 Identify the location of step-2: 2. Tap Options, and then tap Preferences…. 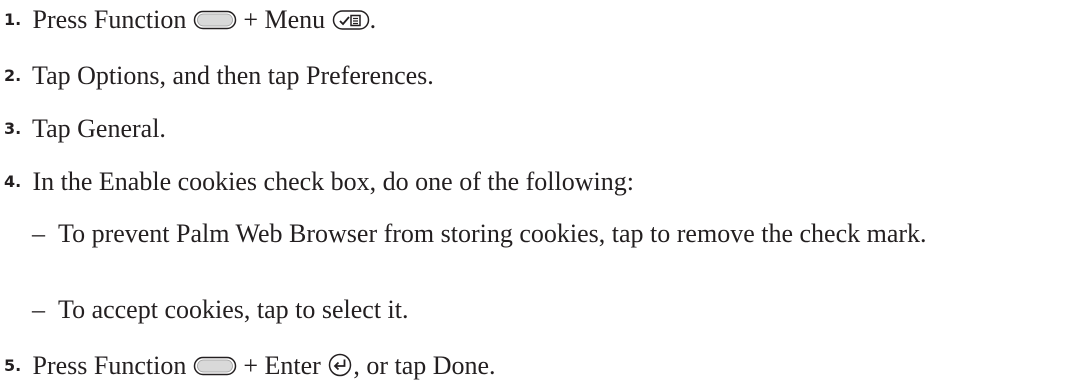
(217, 76).